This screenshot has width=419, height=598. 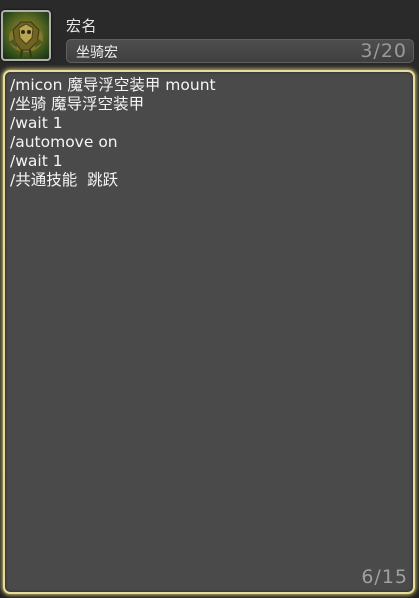 What do you see at coordinates (383, 51) in the screenshot?
I see `macro-name-char-count: 3/20` at bounding box center [383, 51].